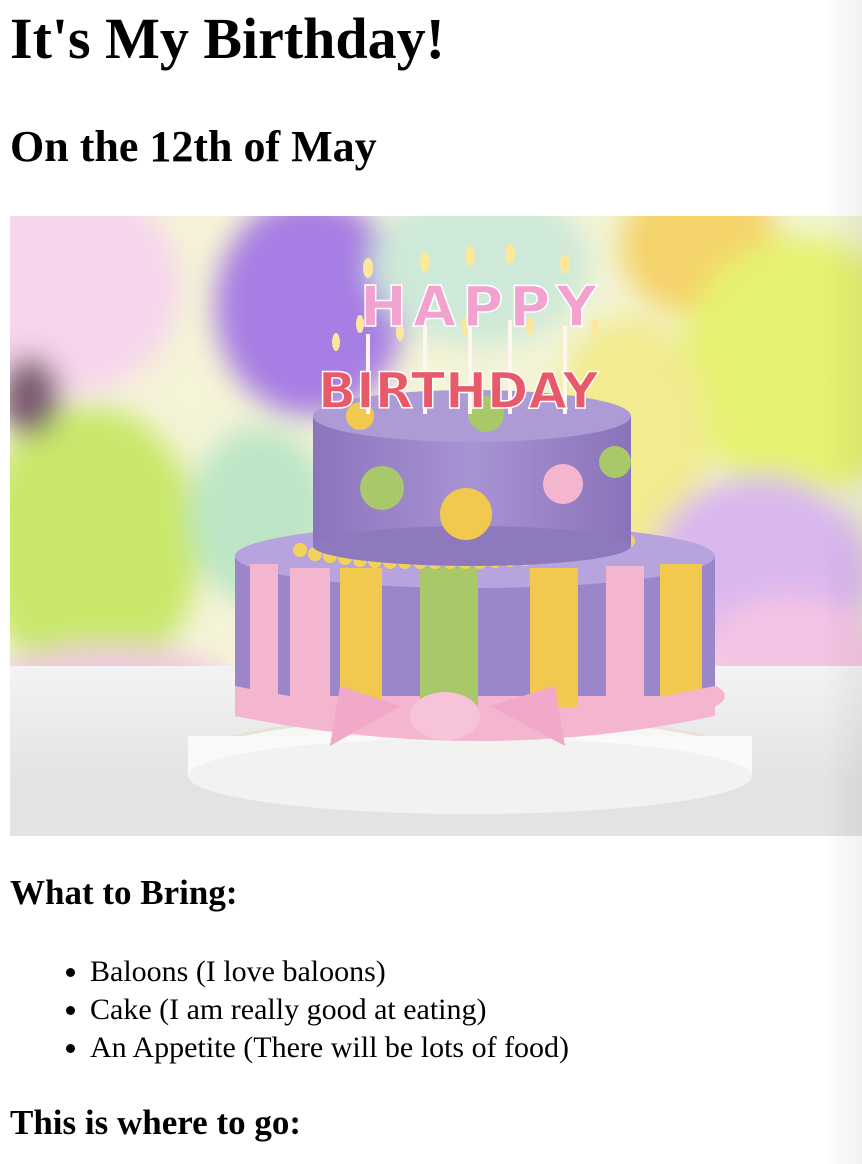 This screenshot has height=1164, width=862. Describe the element at coordinates (329, 1048) in the screenshot. I see `list-item: An Appetite (There will be lots of food)` at that location.